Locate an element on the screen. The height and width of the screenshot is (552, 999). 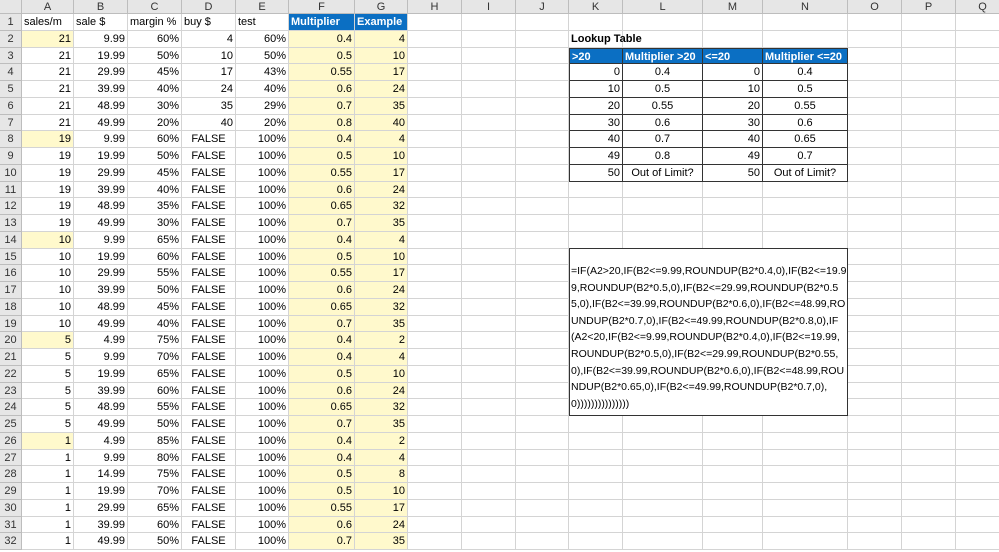
data-cell: 0.55 is located at coordinates (322, 173).